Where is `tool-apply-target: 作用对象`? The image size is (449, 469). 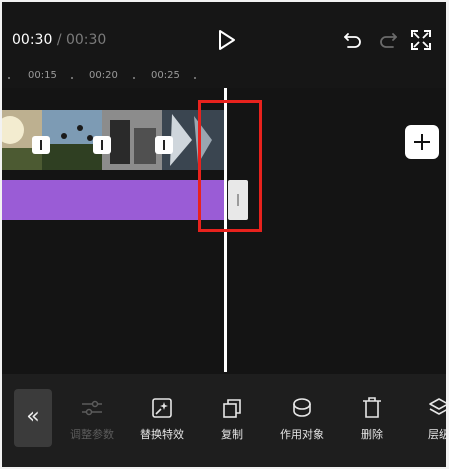
tool-apply-target: 作用对象 is located at coordinates (302, 419).